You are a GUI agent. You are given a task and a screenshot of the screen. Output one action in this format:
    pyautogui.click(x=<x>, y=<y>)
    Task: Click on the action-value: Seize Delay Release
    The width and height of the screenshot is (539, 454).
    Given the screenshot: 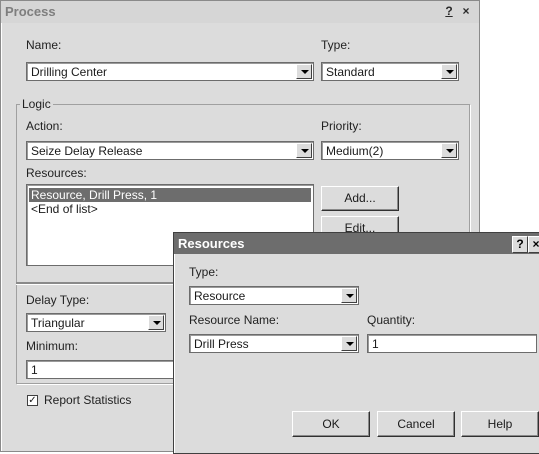 What is the action you would take?
    pyautogui.click(x=87, y=151)
    